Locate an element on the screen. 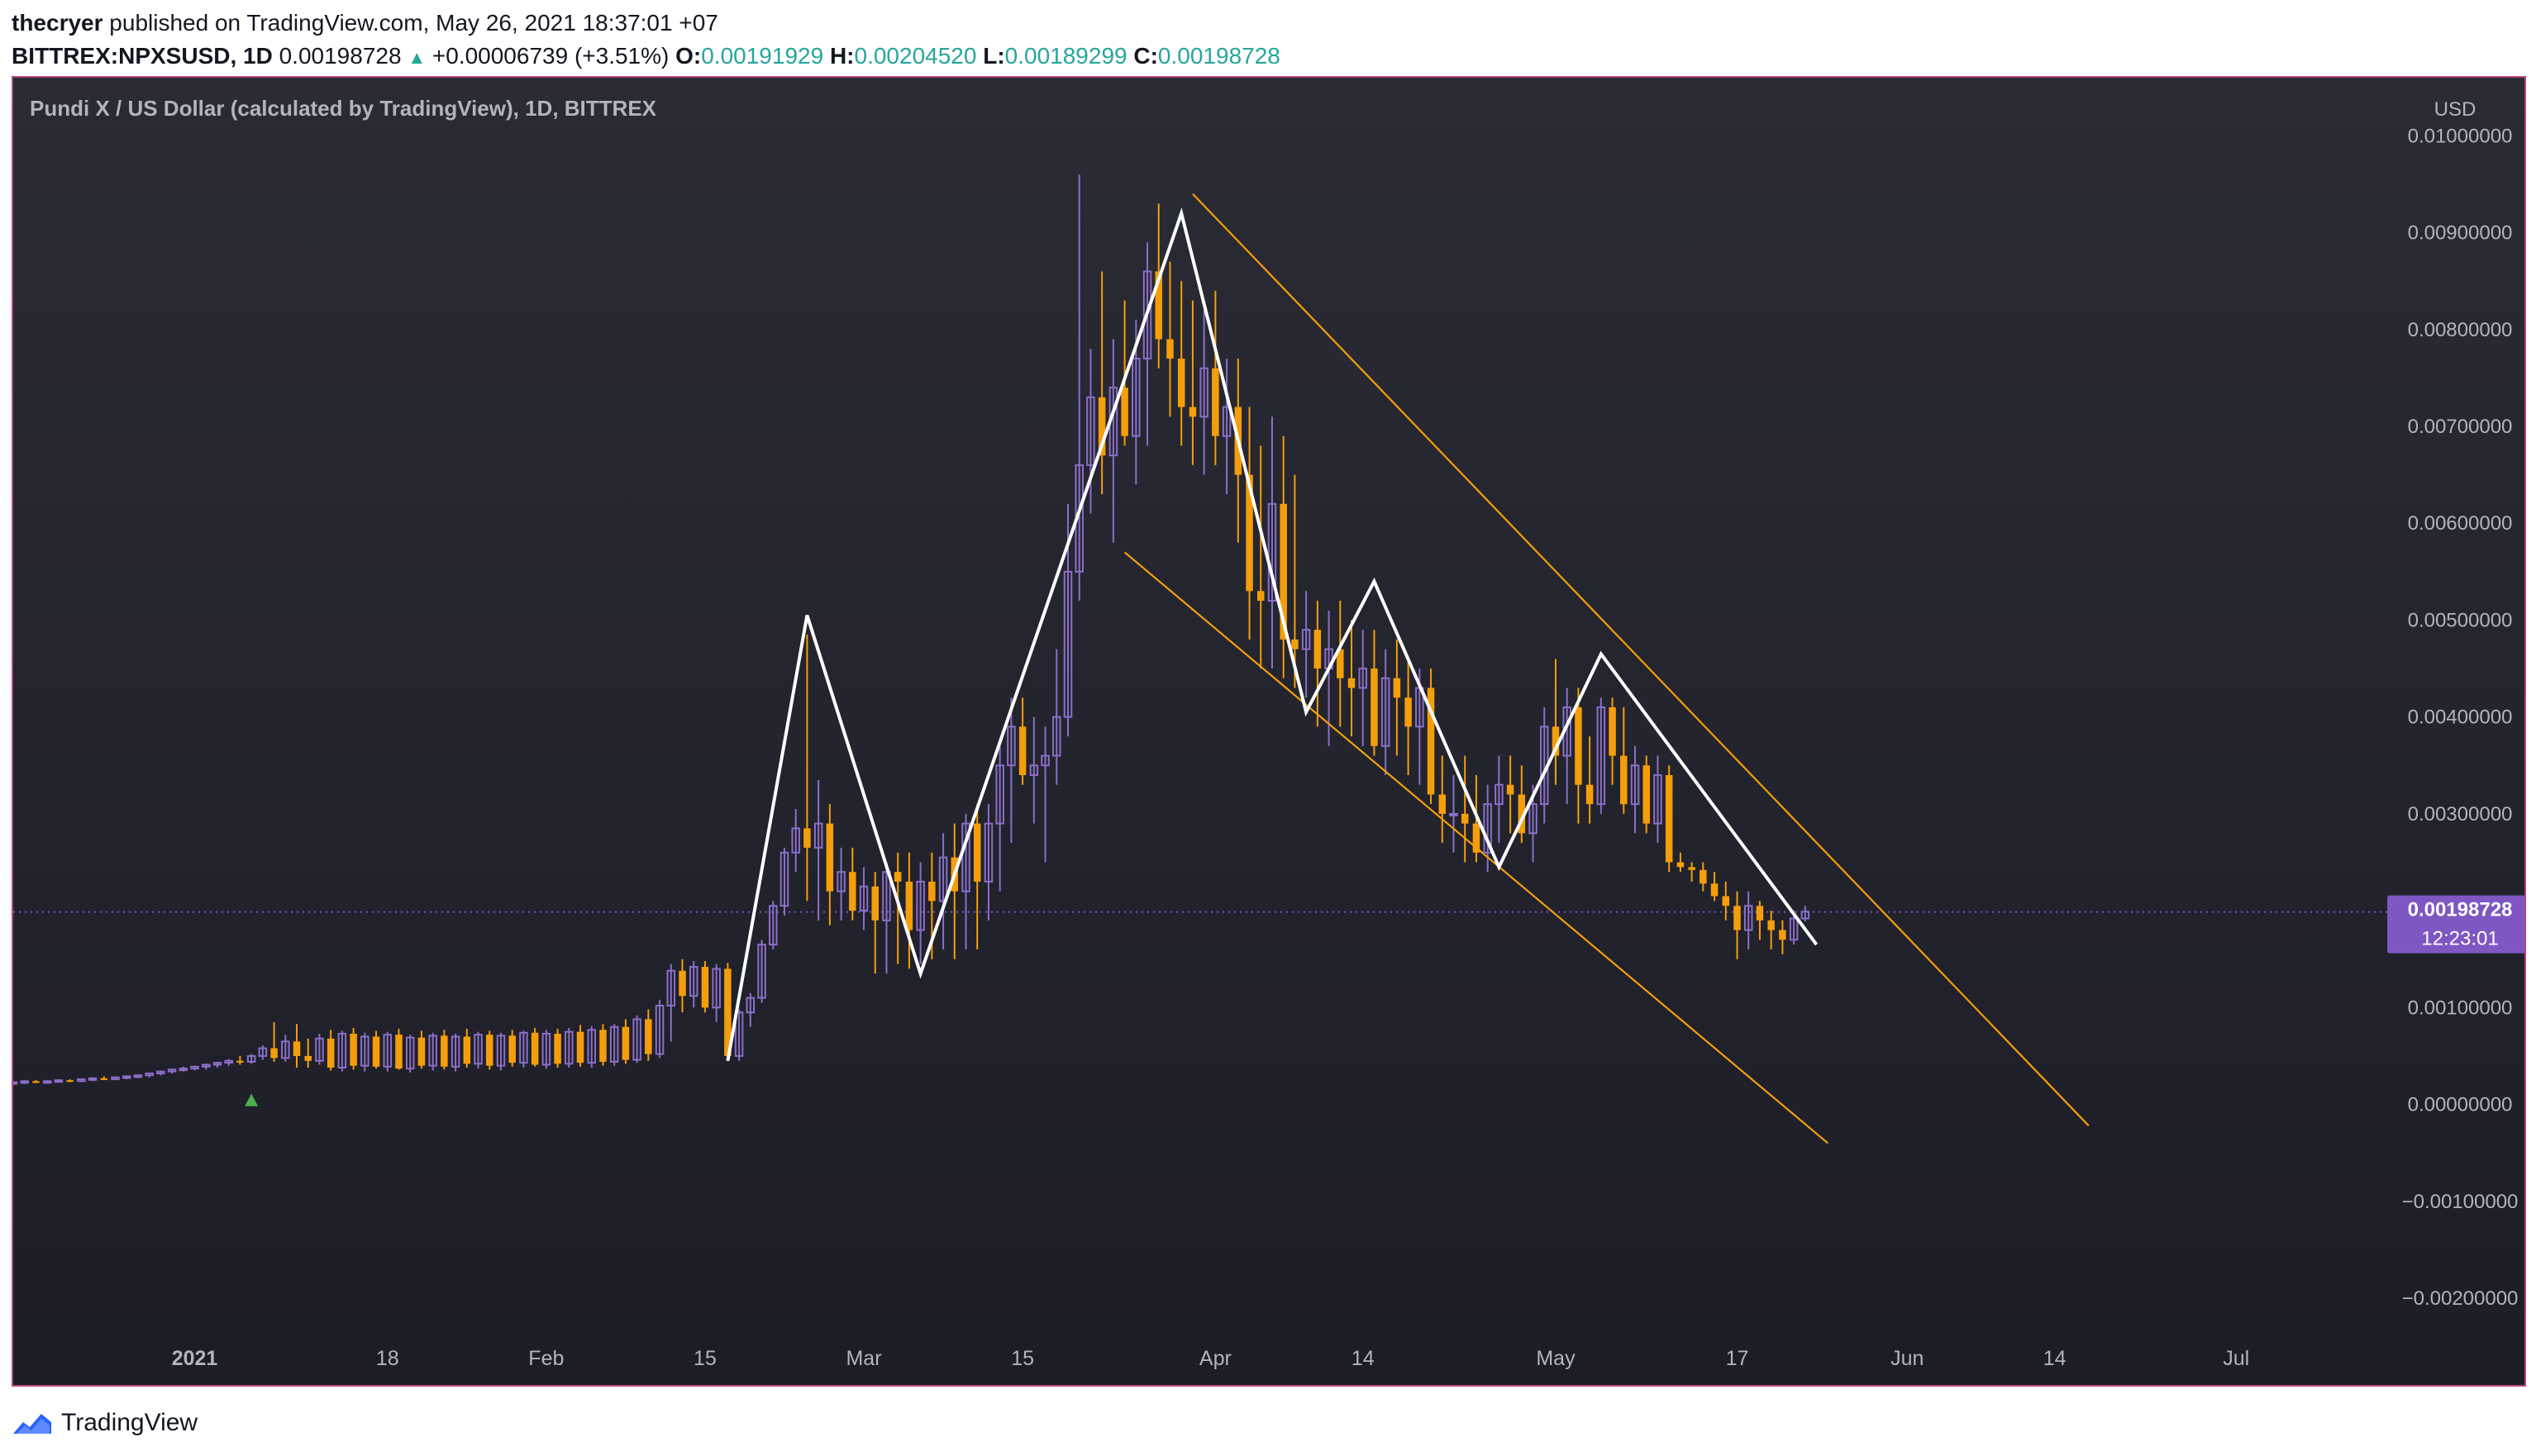 This screenshot has width=2541, height=1456. tradingview-logo-icon is located at coordinates (32, 1423).